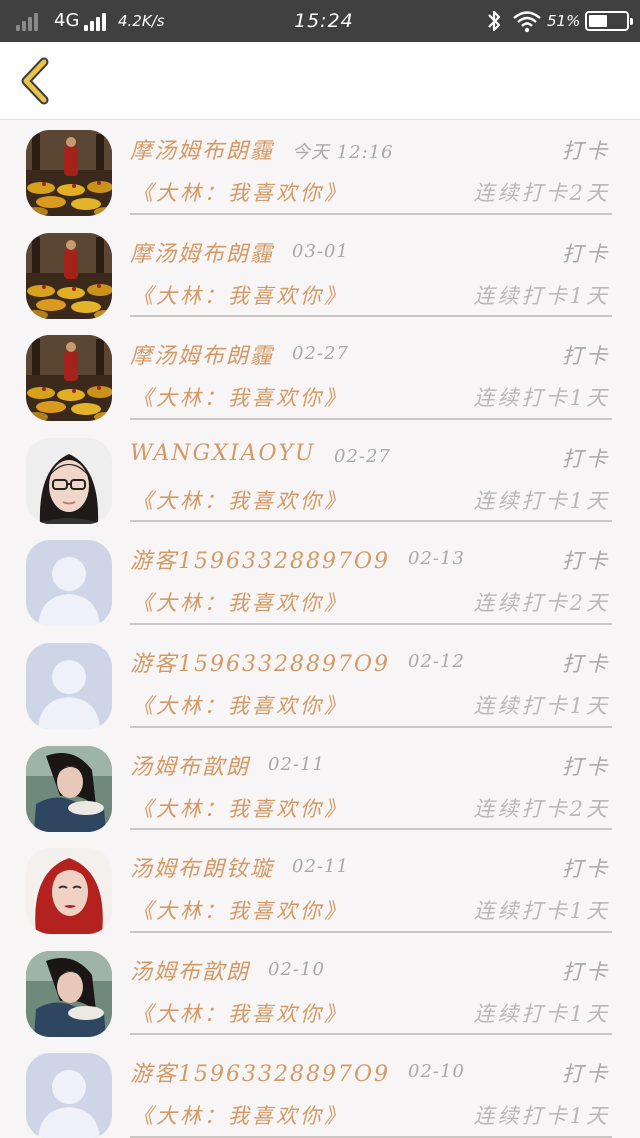 The width and height of the screenshot is (640, 1138). Describe the element at coordinates (320, 890) in the screenshot. I see `checkin-record-row: 汤姆布朗钕璇 02-11 打卡 《大林：我喜欢你》 连续打卡1天` at that location.